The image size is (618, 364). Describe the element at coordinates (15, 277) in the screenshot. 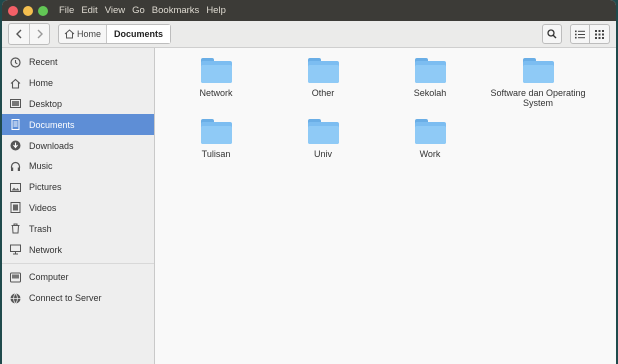

I see `computer-icon` at that location.